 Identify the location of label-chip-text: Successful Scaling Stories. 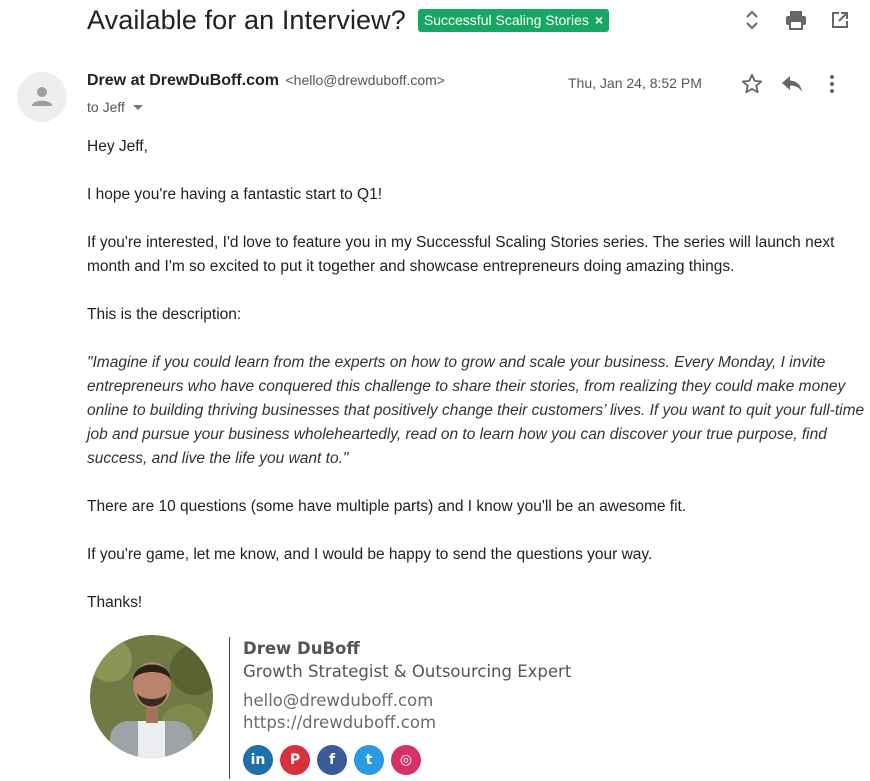
(506, 19).